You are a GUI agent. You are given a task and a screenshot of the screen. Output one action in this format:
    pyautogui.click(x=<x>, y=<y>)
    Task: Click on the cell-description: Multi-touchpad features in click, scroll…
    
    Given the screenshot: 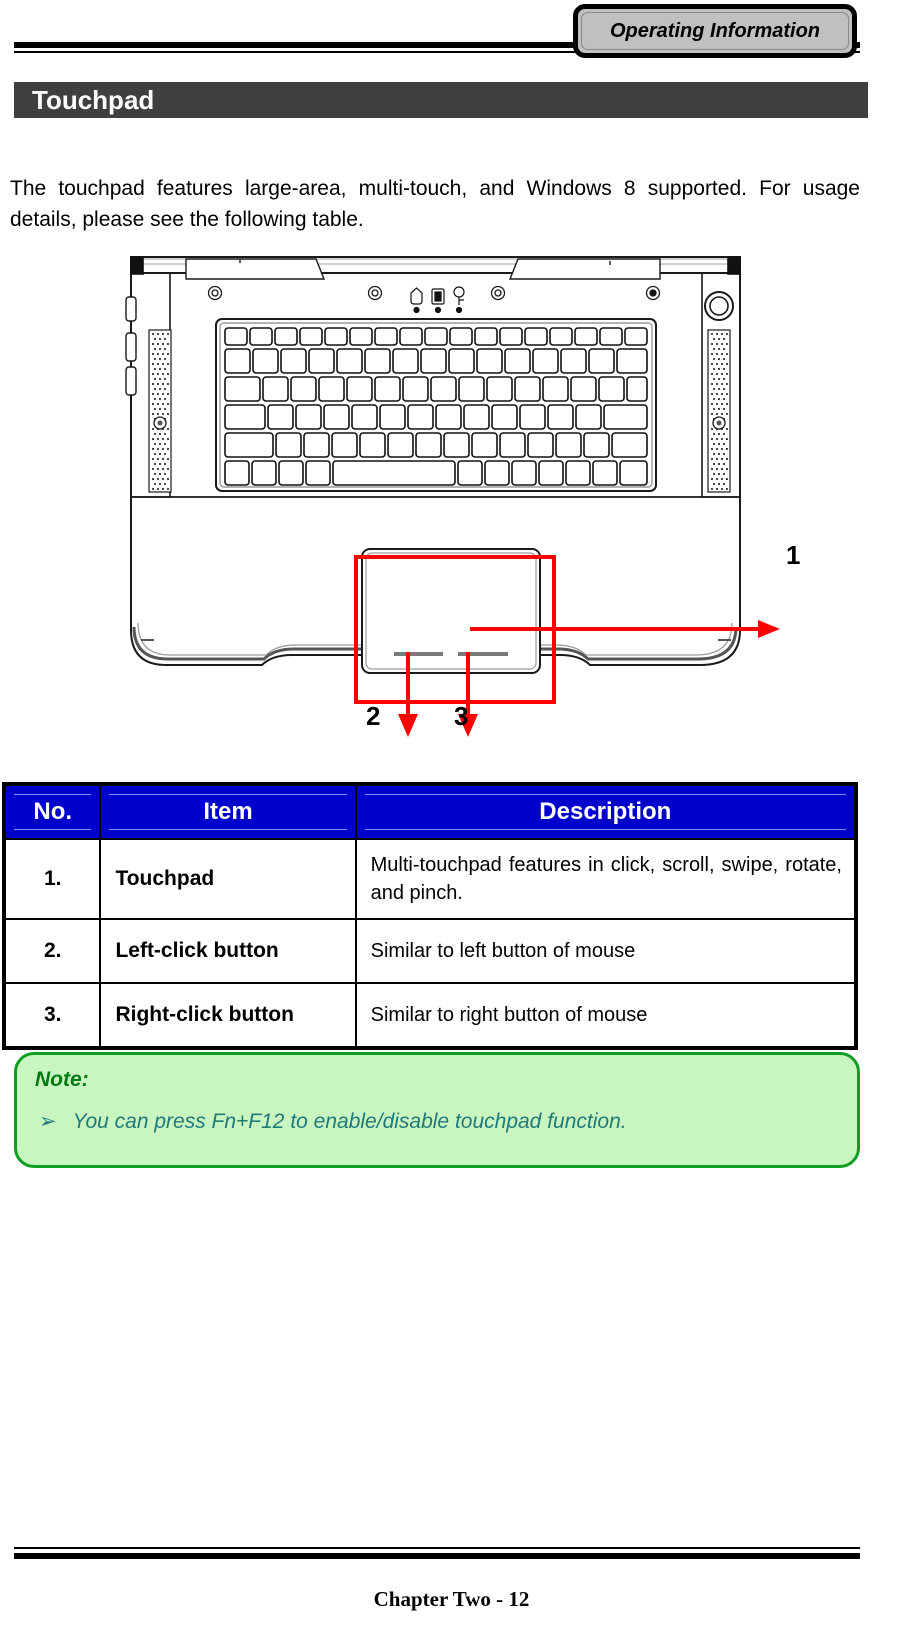 What is the action you would take?
    pyautogui.click(x=606, y=879)
    